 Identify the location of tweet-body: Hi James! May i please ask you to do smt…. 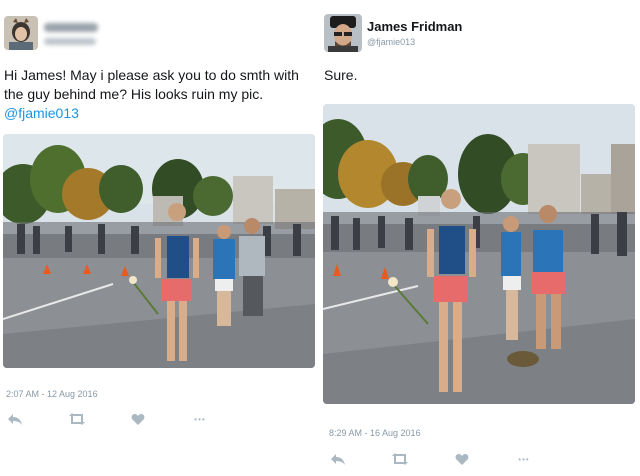
(151, 84).